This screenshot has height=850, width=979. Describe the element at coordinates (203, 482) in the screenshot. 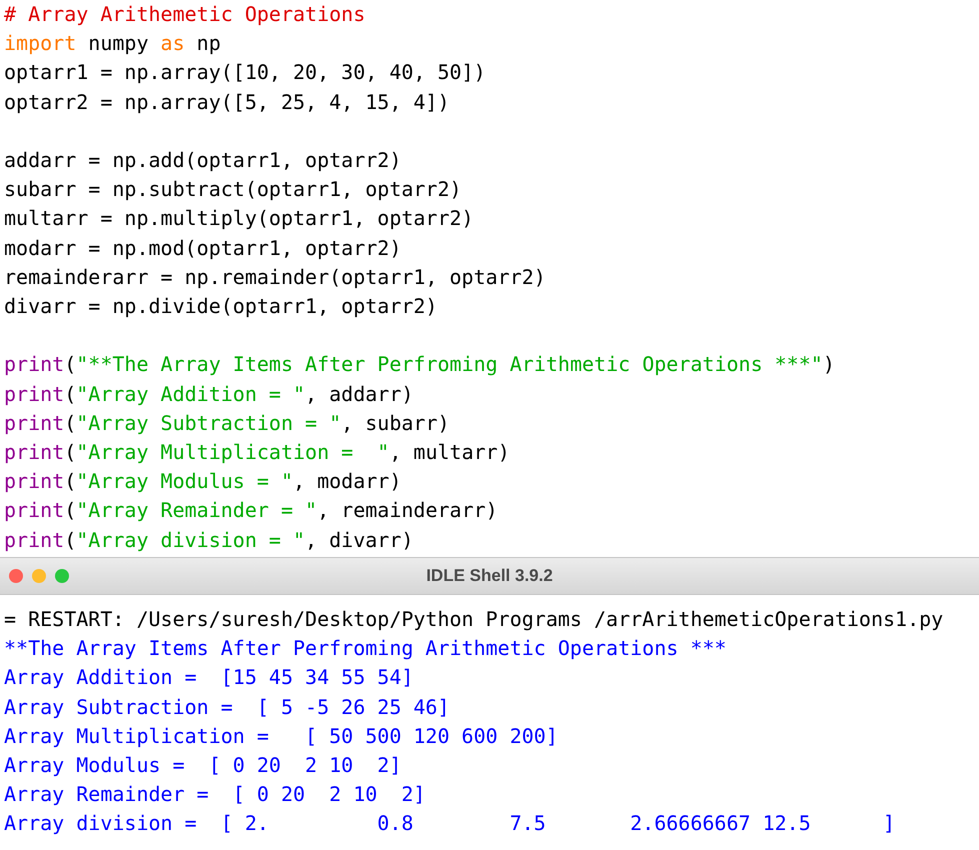

I see `code-line: print("Array Modulus = ", modarr)` at that location.